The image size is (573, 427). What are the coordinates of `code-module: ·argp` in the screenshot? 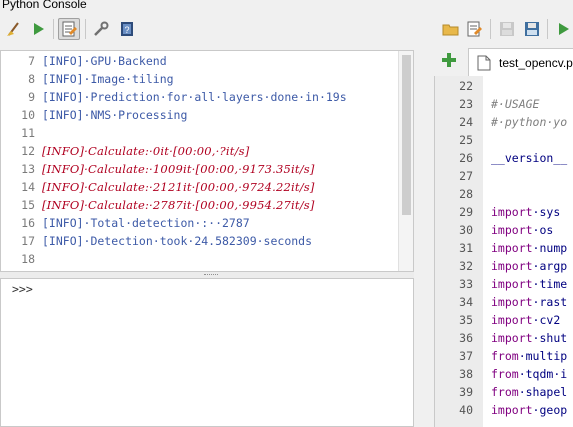 It's located at (550, 266).